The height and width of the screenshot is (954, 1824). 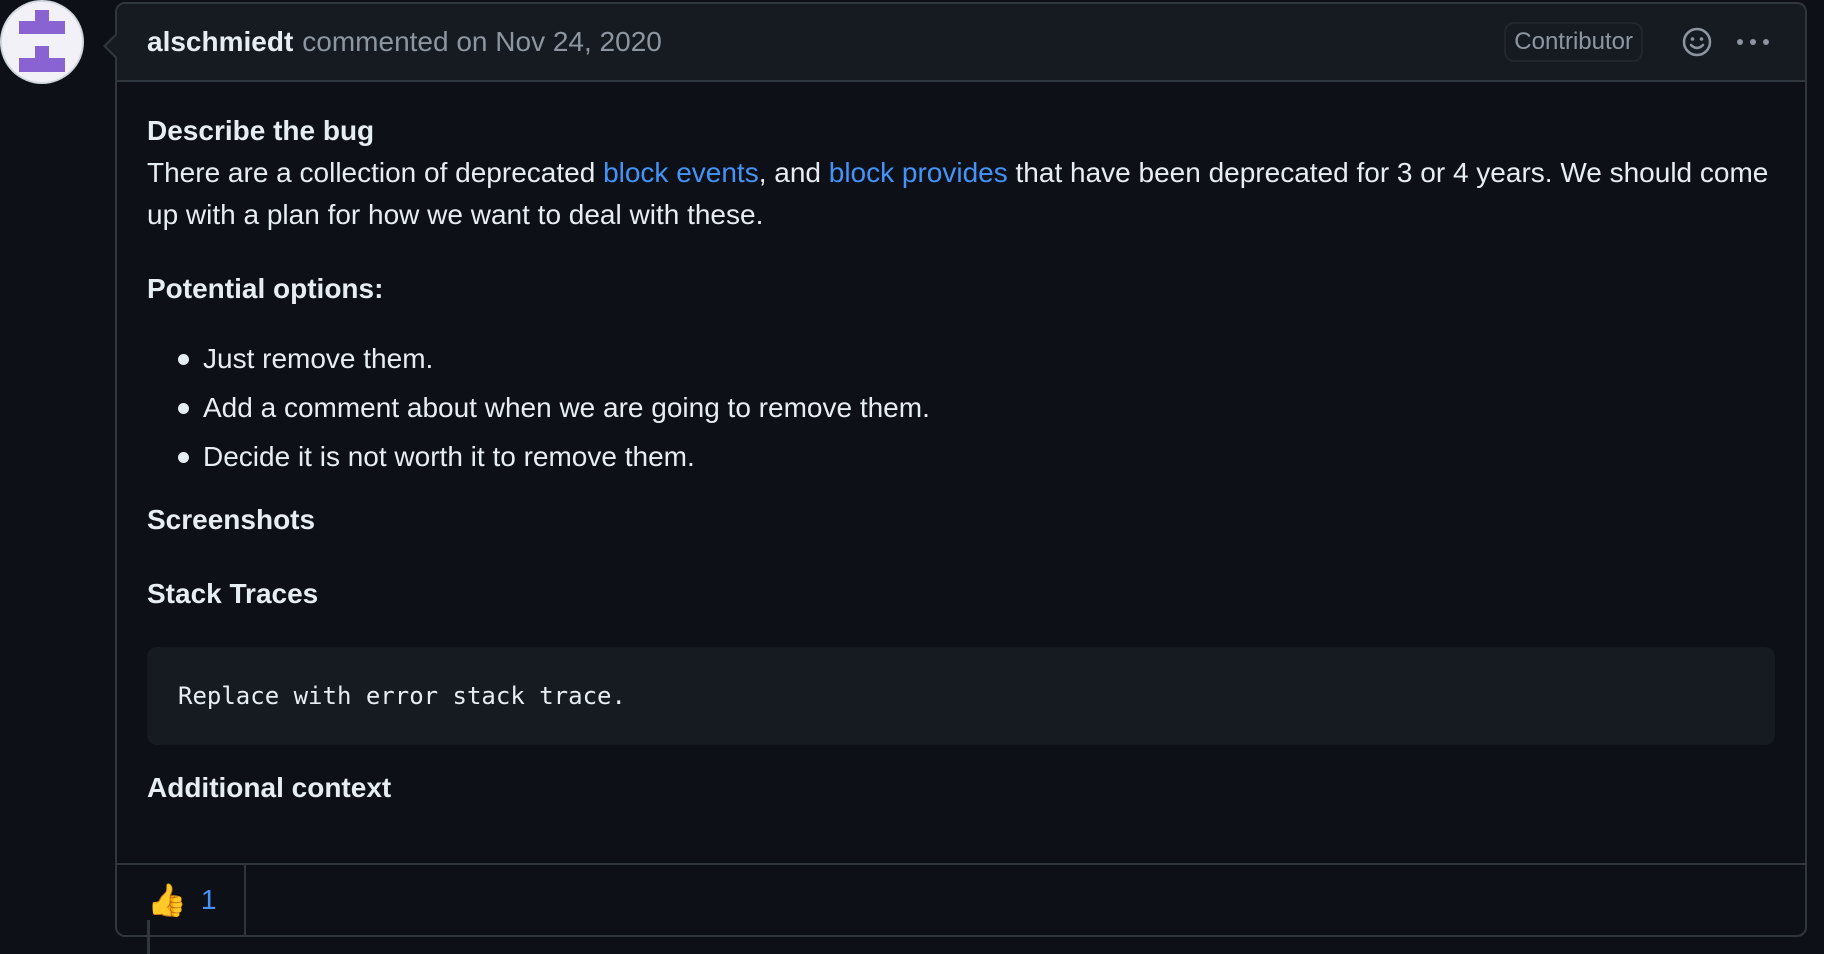 What do you see at coordinates (402, 696) in the screenshot?
I see `code-text: Replace with error stack trace.` at bounding box center [402, 696].